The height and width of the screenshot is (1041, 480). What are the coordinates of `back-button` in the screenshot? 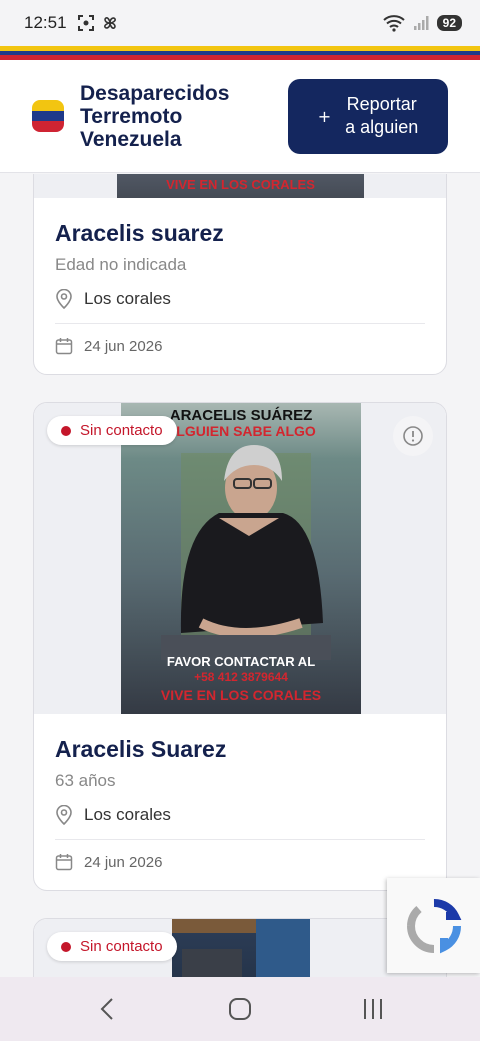 It's located at (107, 1009).